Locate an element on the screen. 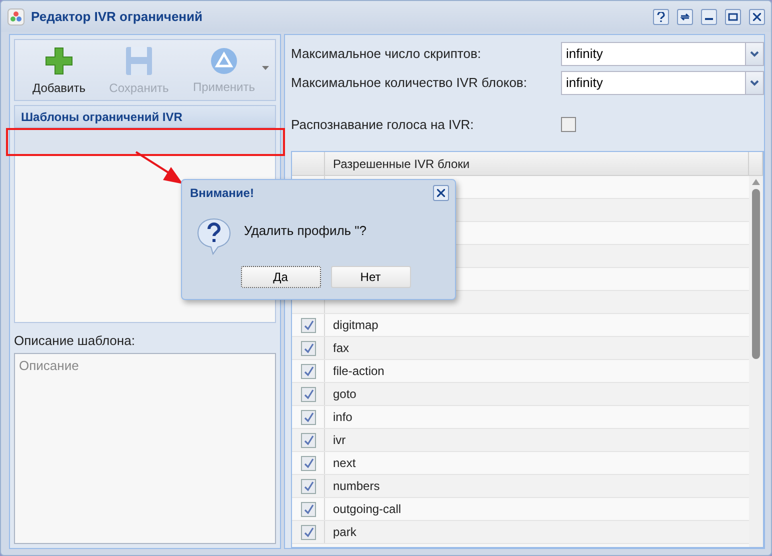 The image size is (772, 556). table-cell-text: file-action is located at coordinates (359, 371).